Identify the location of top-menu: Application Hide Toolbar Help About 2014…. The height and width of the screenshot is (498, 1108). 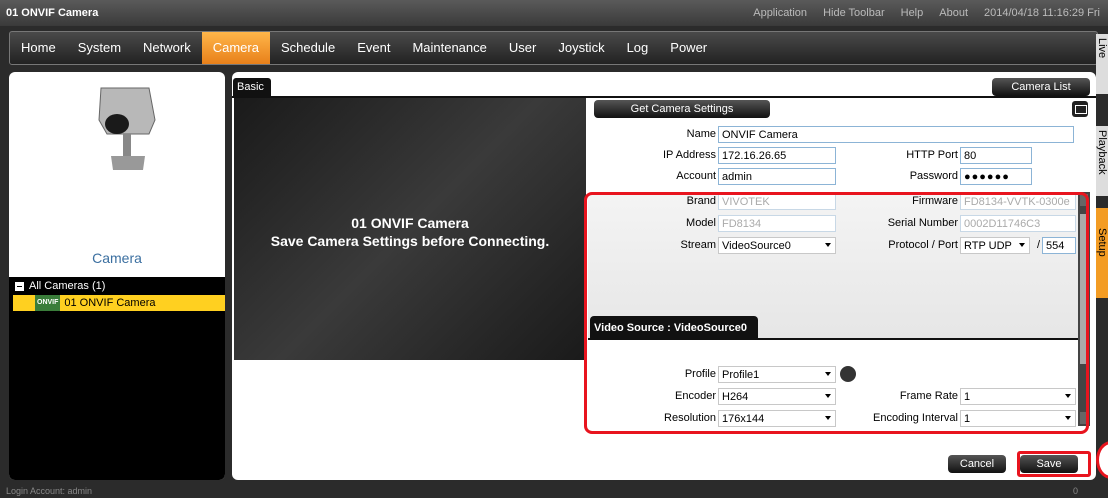
(926, 13).